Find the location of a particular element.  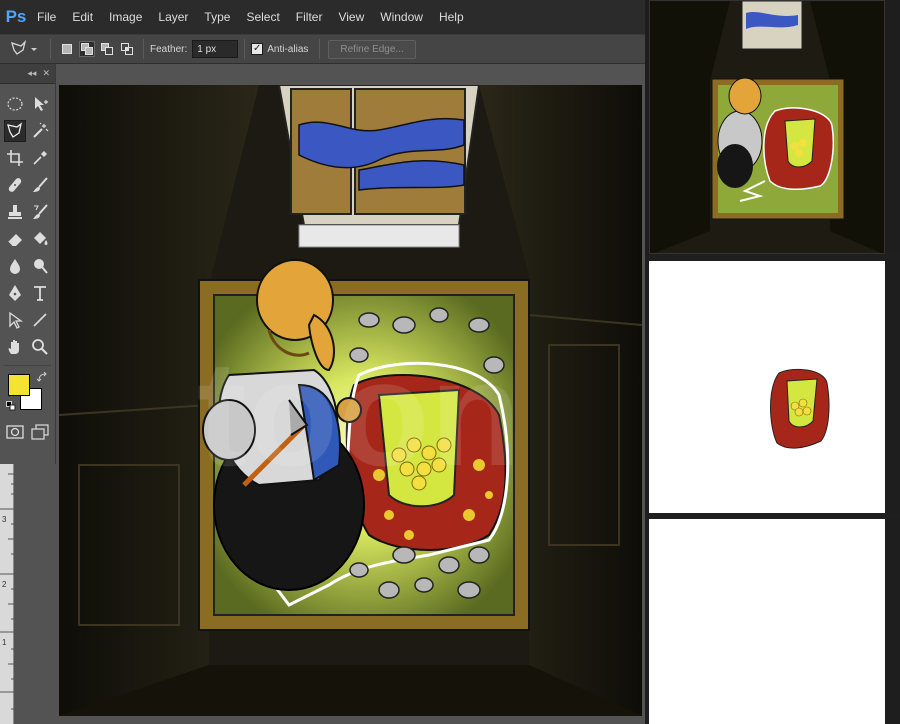

line-tool is located at coordinates (40, 320).